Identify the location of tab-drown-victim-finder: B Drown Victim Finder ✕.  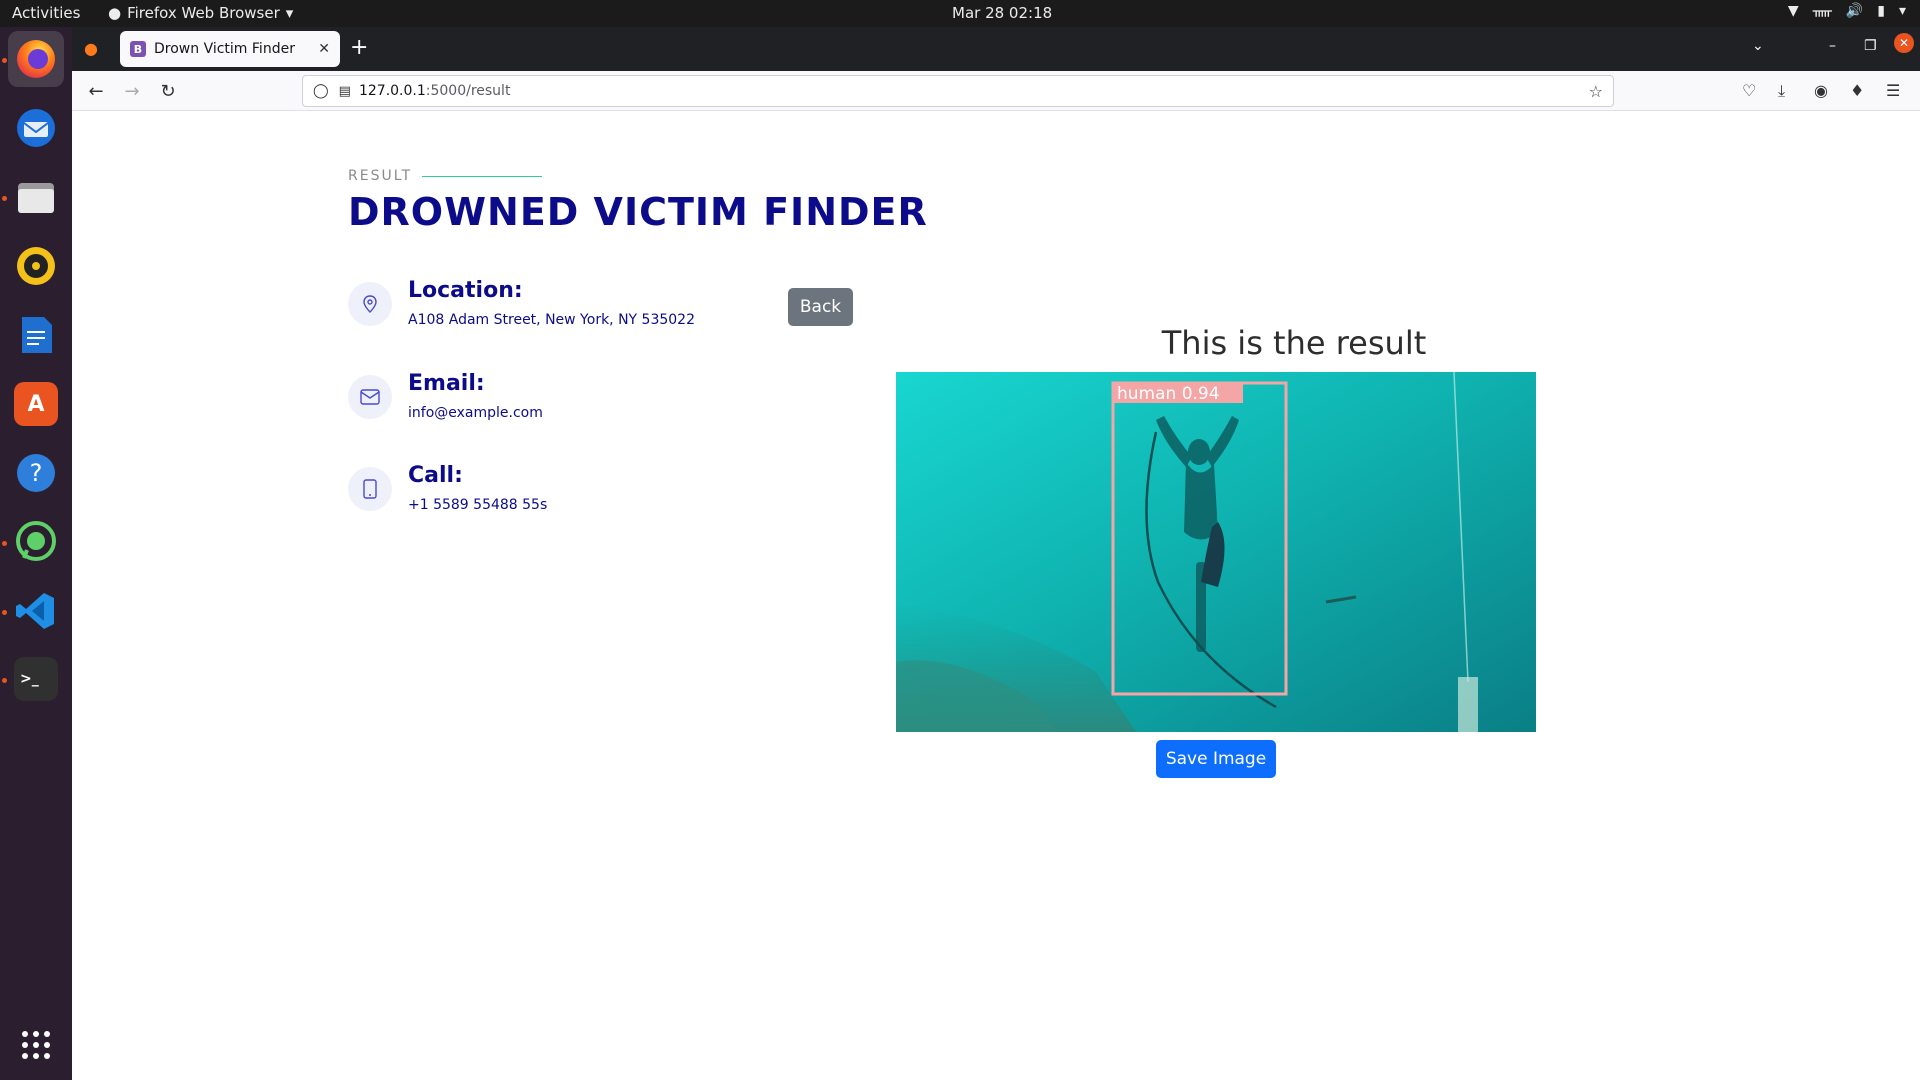
(230, 49).